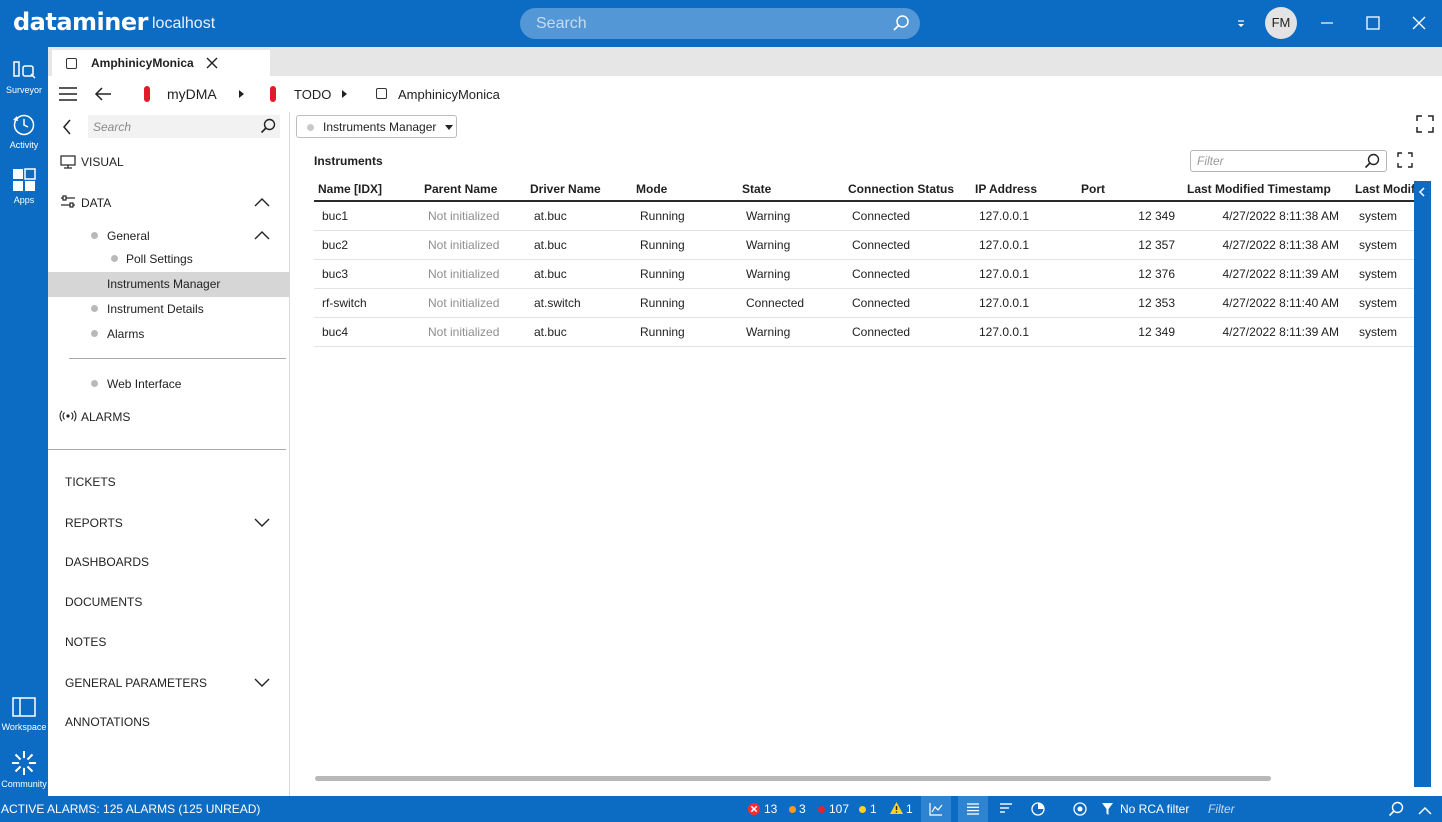 Image resolution: width=1442 pixels, height=822 pixels. I want to click on column-header: Connection Status, so click(907, 190).